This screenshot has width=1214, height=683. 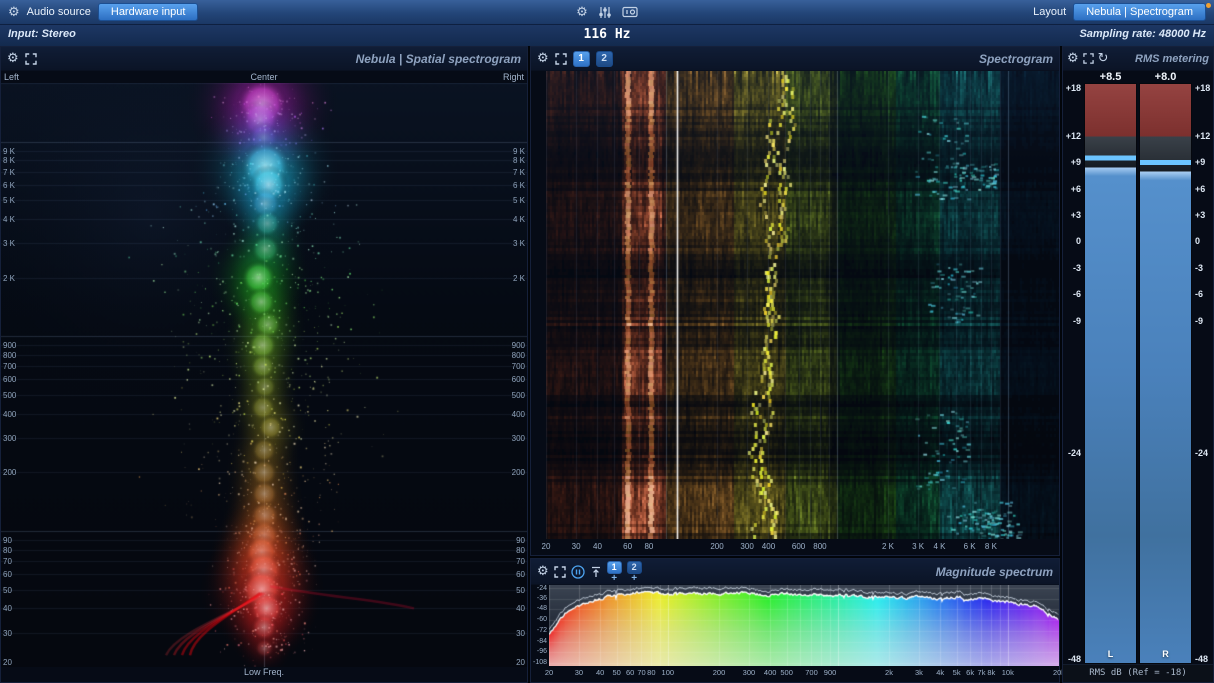 I want to click on view-2-button: 2, so click(x=604, y=58).